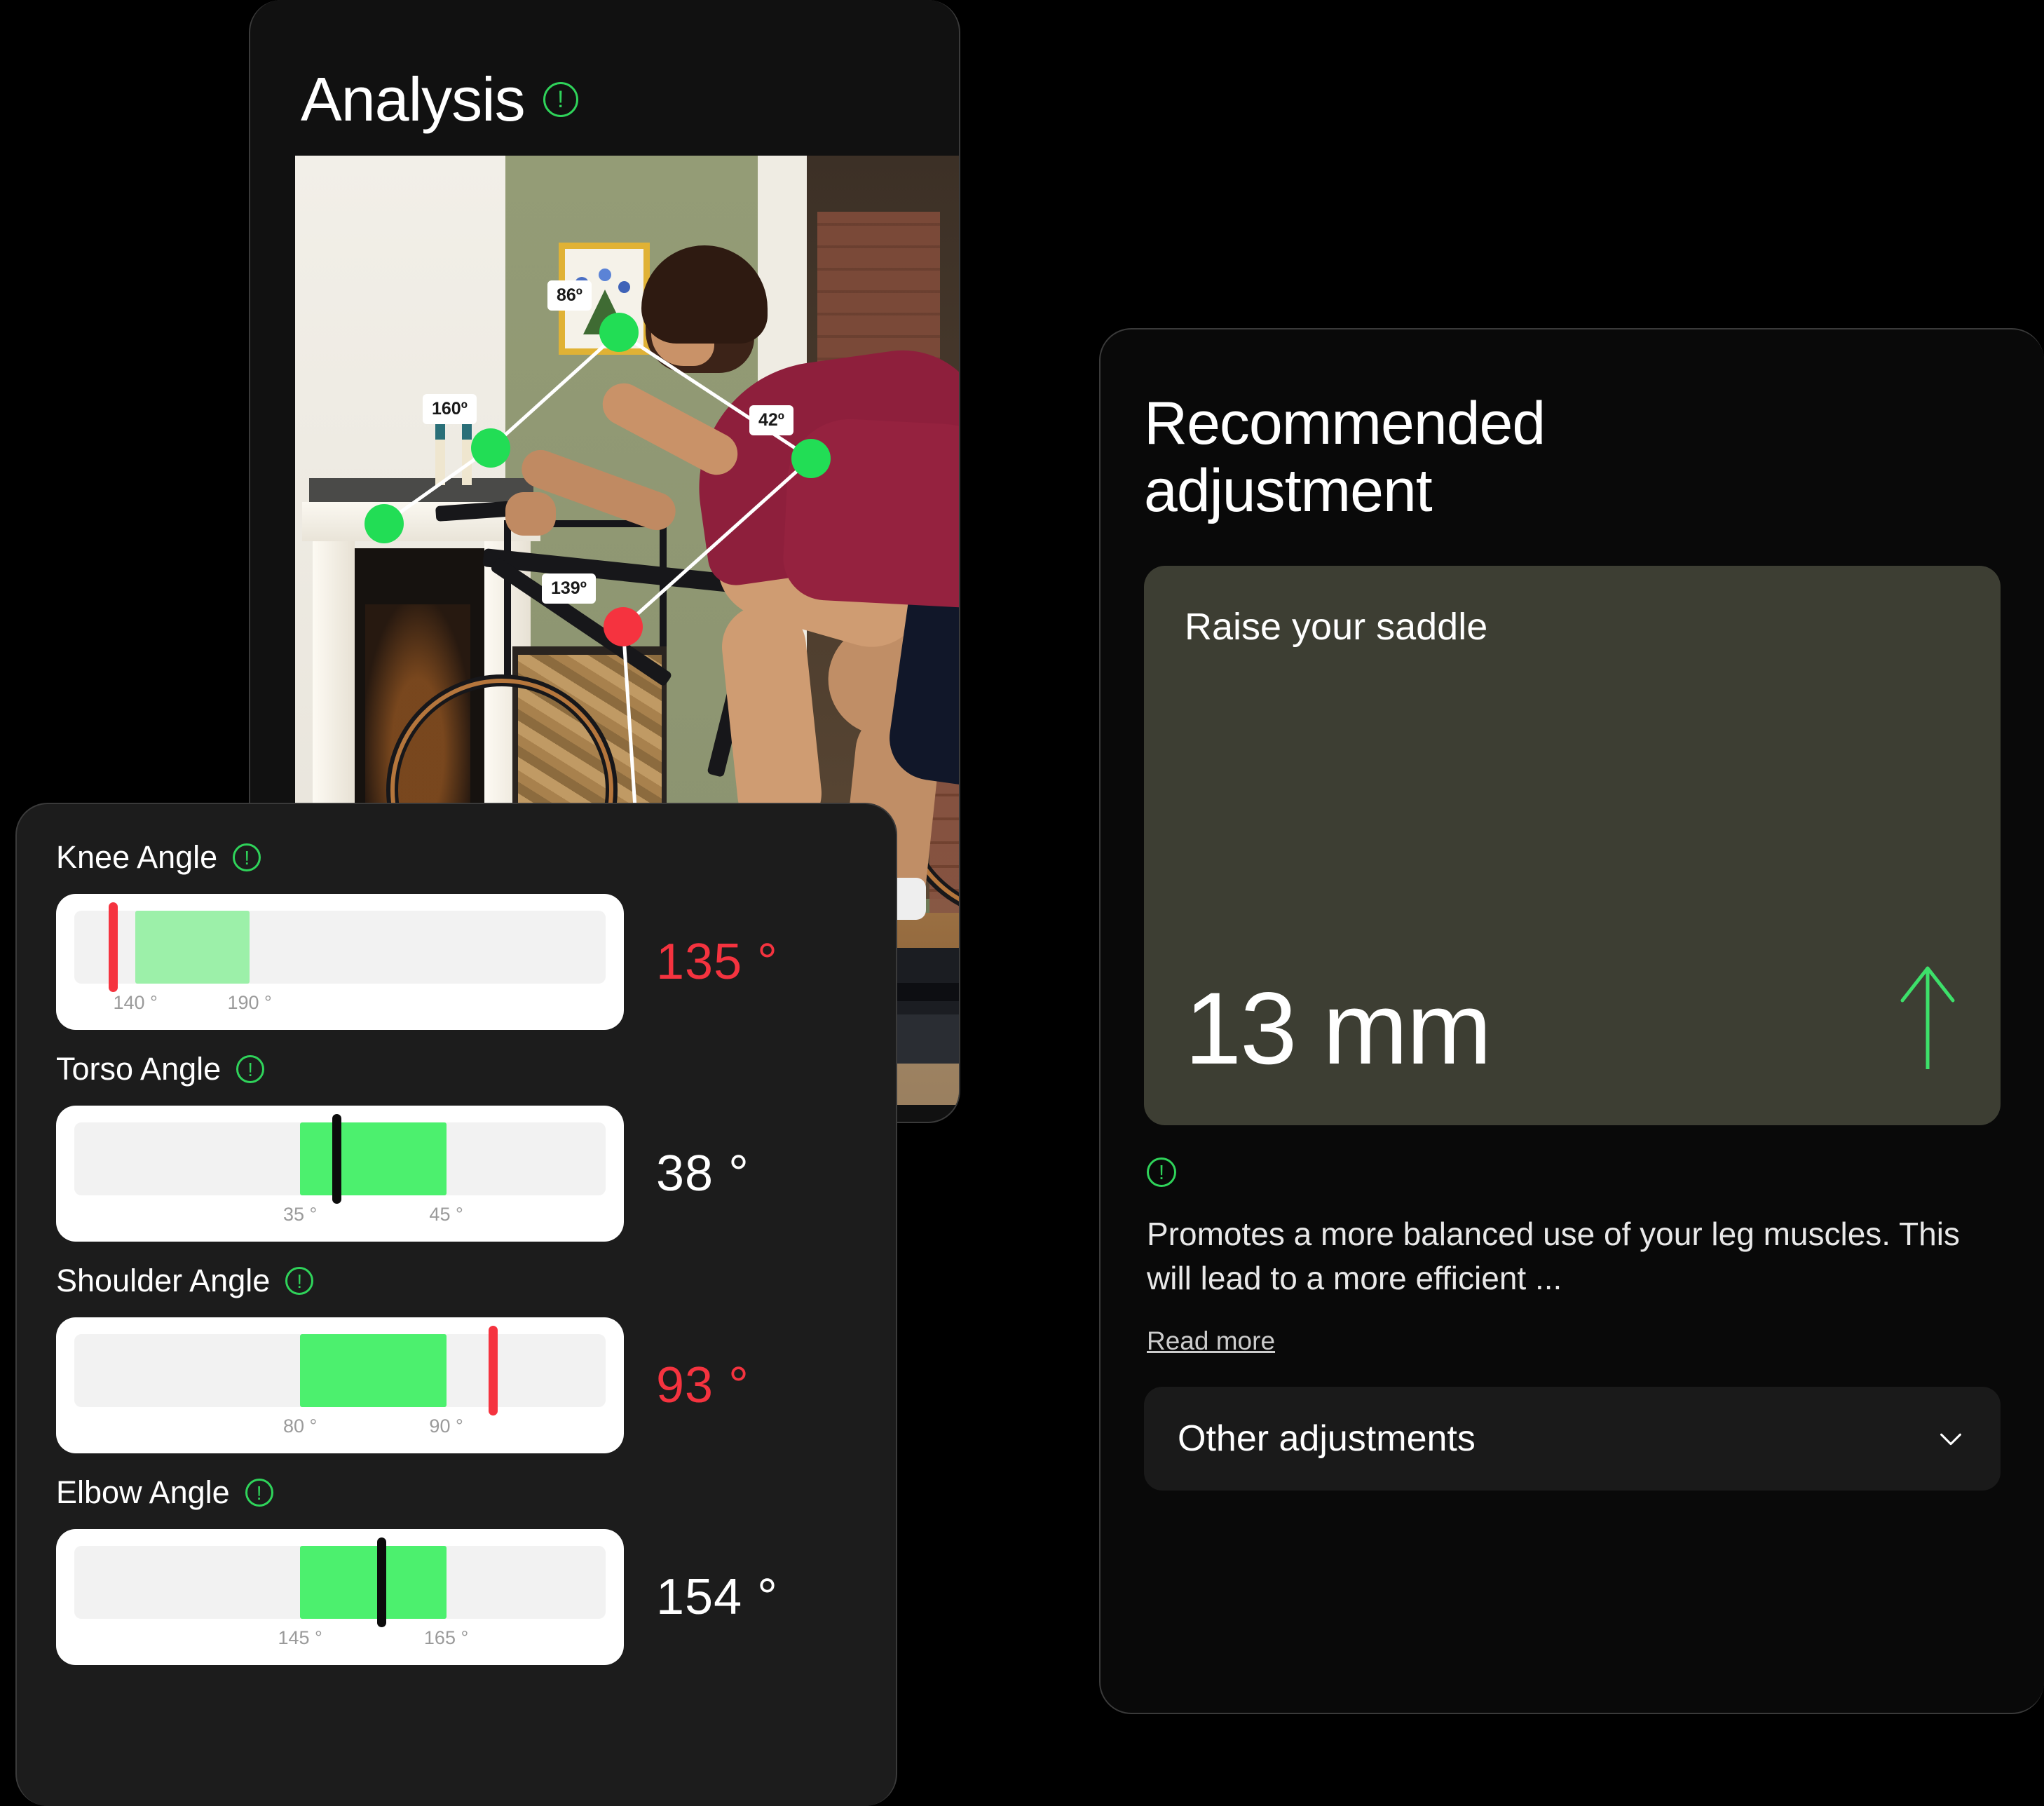  What do you see at coordinates (619, 333) in the screenshot?
I see `pose-joint-shoulder` at bounding box center [619, 333].